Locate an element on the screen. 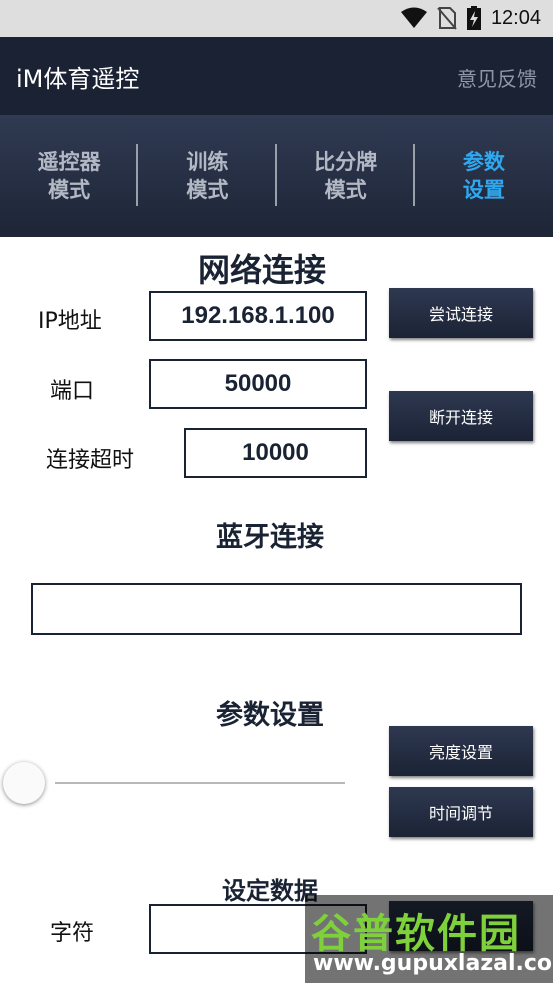 This screenshot has width=553, height=983. battery-charging-icon is located at coordinates (473, 18).